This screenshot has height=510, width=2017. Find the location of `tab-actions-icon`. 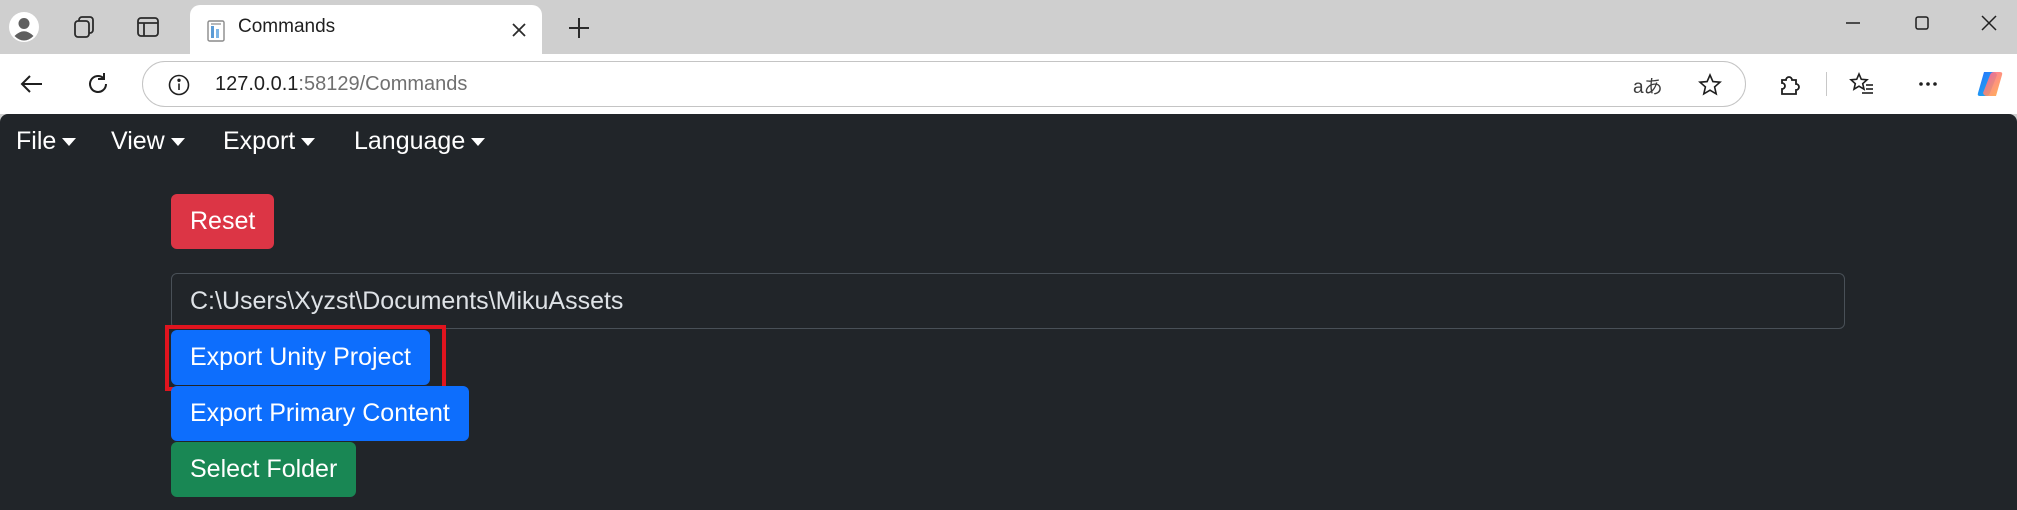

tab-actions-icon is located at coordinates (148, 27).